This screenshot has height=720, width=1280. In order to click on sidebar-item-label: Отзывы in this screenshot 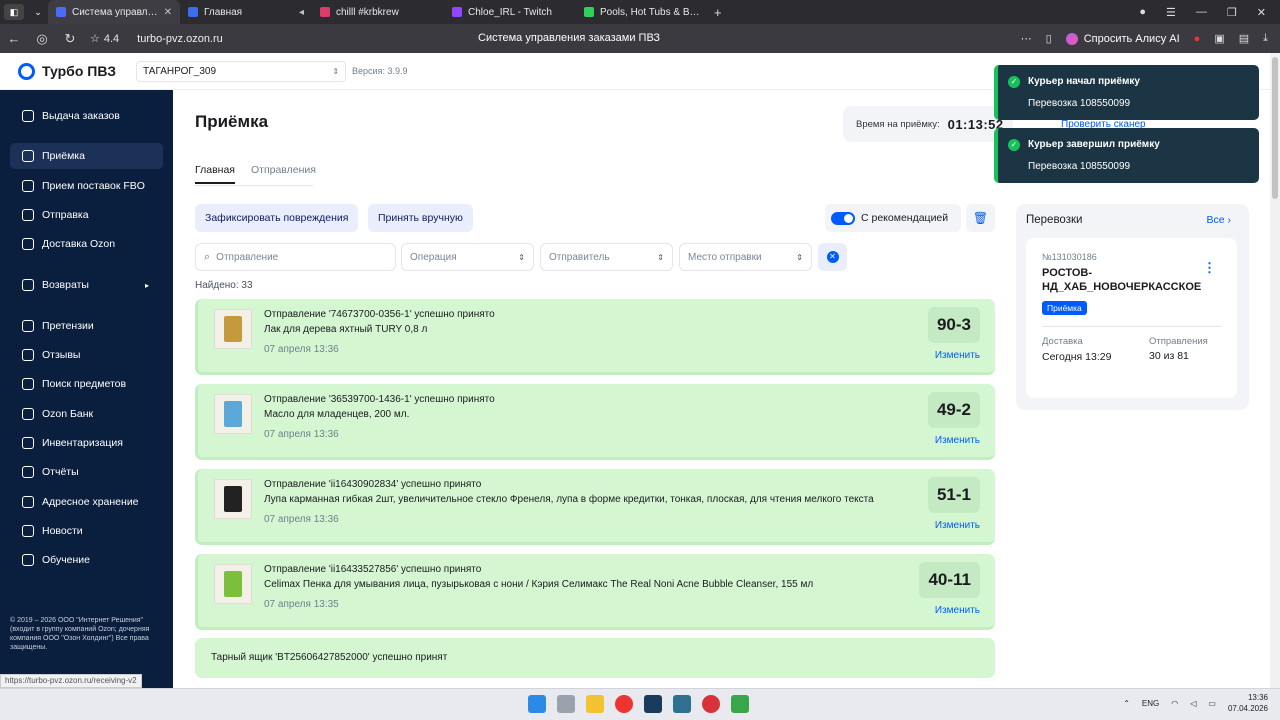, I will do `click(61, 355)`.